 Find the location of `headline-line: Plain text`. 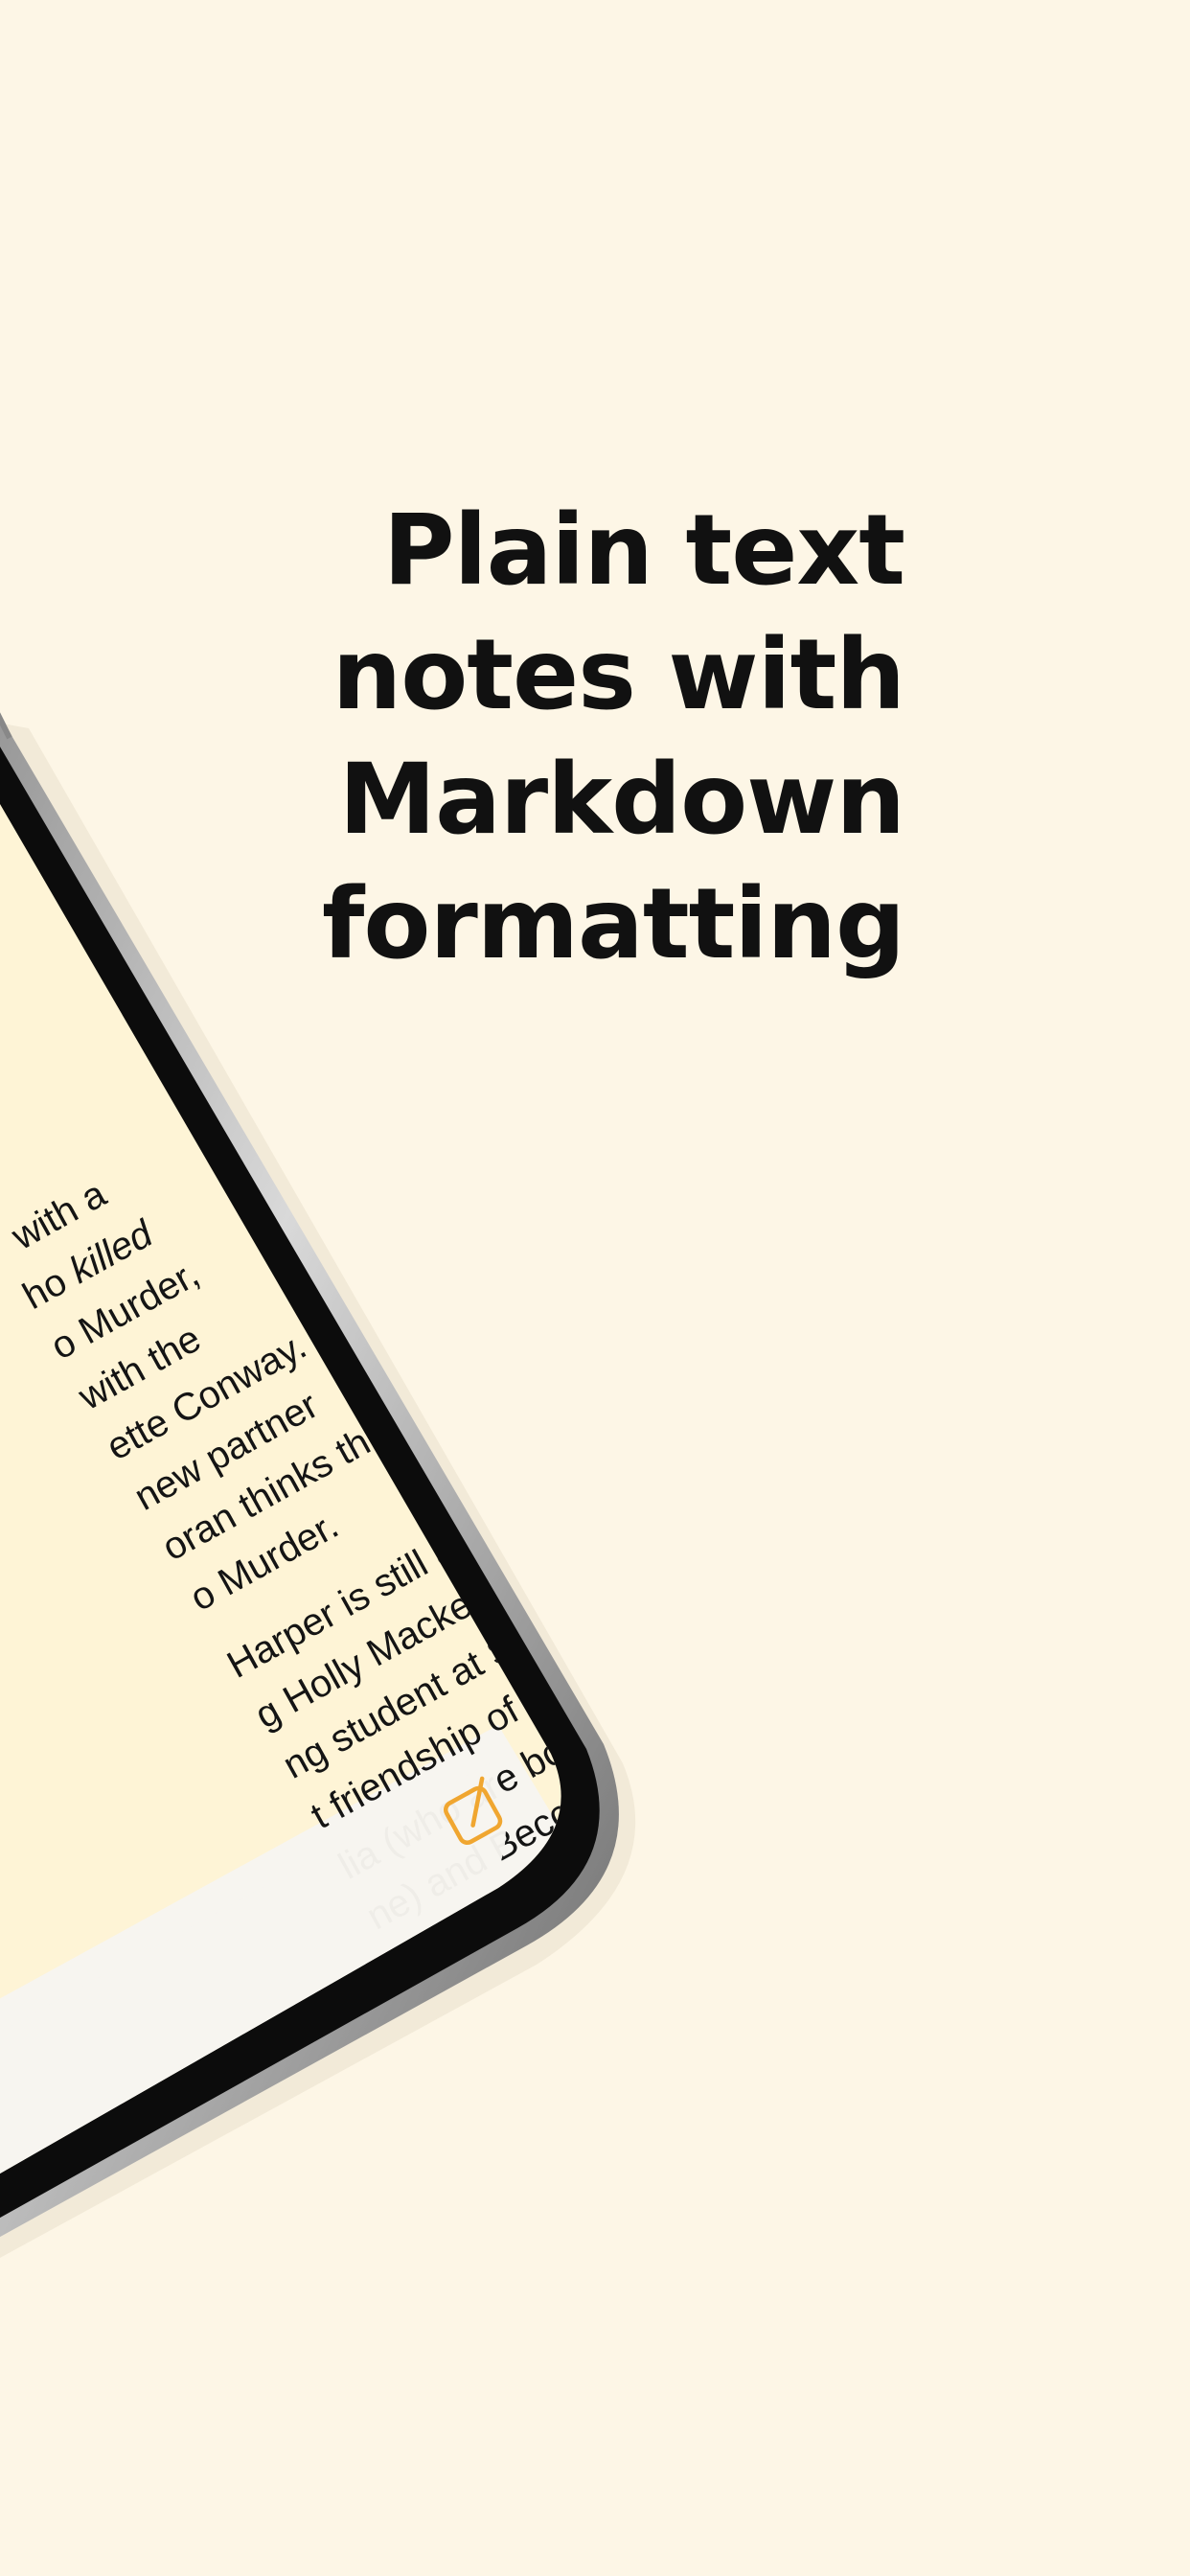

headline-line: Plain text is located at coordinates (643, 551).